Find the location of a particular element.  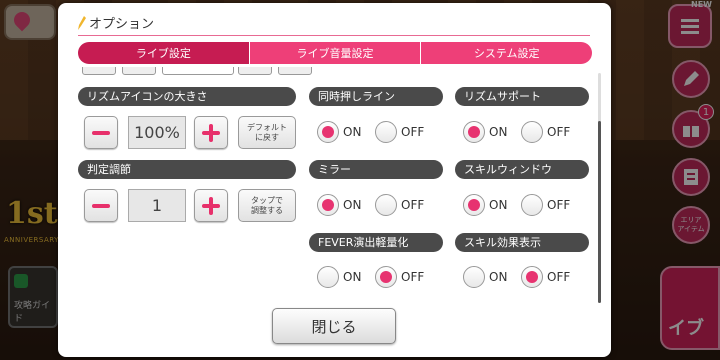

mirror-on-radio: ON is located at coordinates (339, 205).